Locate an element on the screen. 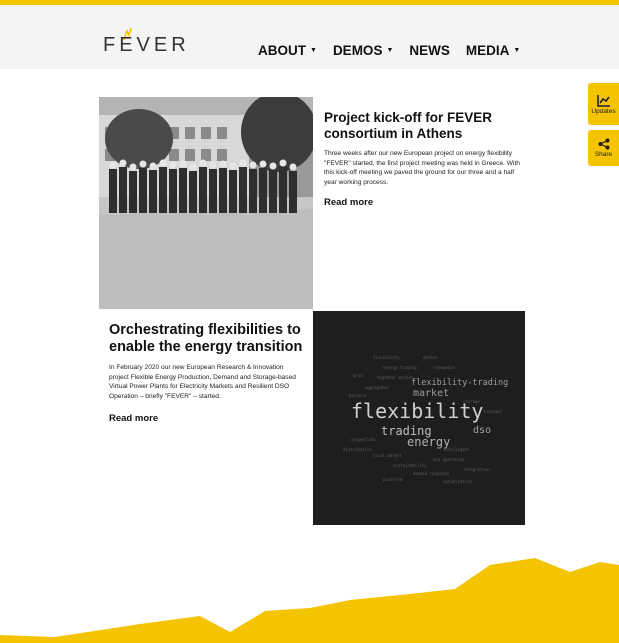  chart-icon is located at coordinates (603, 100).